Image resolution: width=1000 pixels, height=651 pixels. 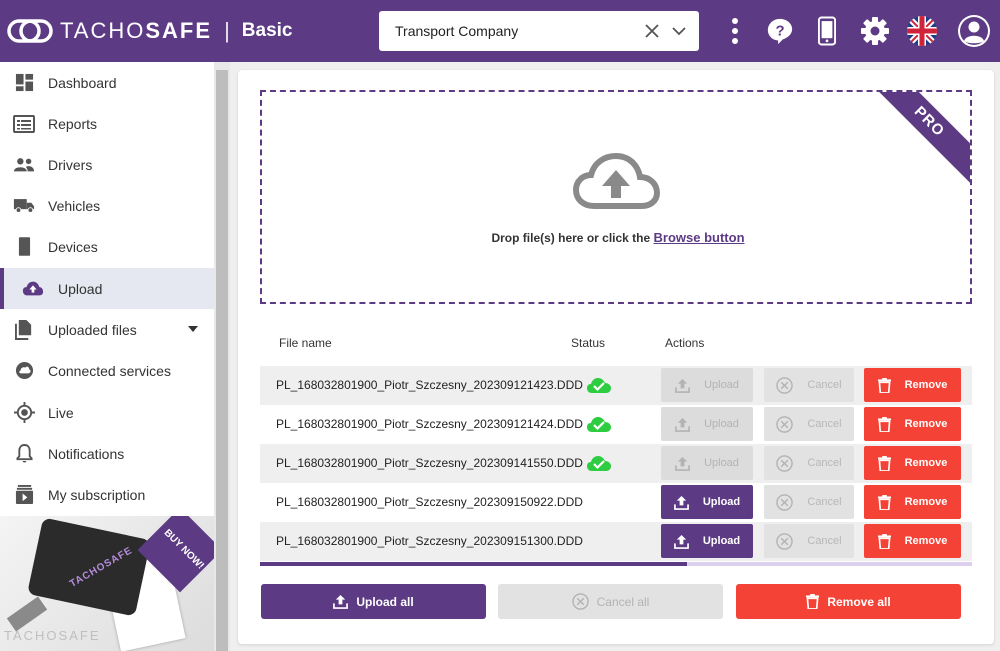 I want to click on chevron-down-icon, so click(x=679, y=31).